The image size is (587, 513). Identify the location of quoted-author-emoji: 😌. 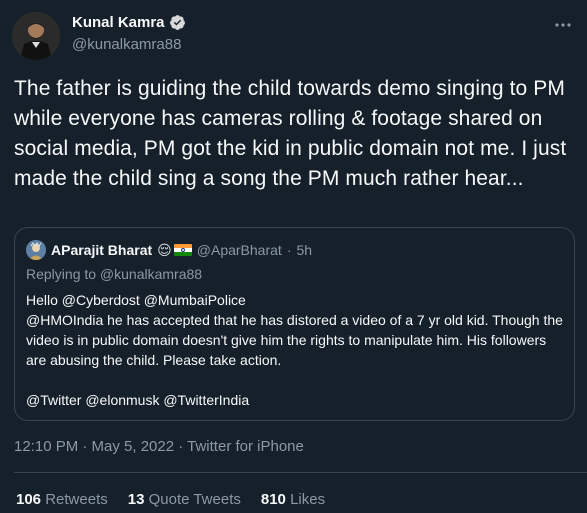
(174, 250).